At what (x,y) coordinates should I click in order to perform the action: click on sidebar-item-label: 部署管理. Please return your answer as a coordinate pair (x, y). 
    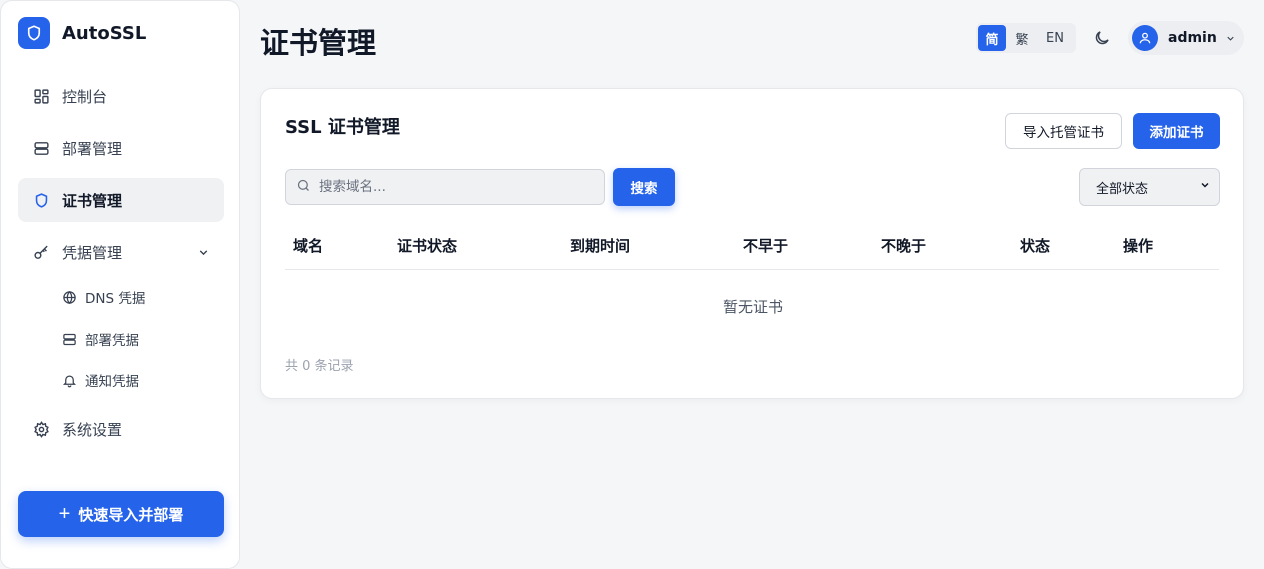
    Looking at the image, I should click on (92, 148).